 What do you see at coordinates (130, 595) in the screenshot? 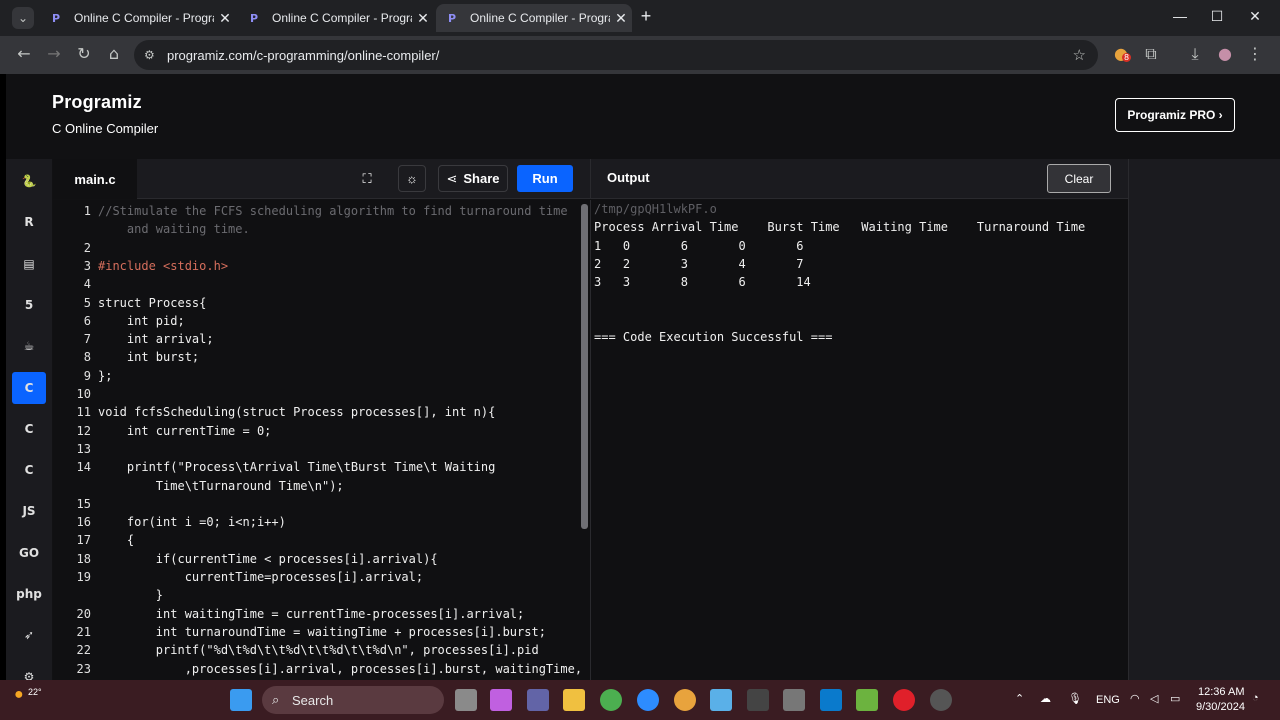
I see `code-line: }` at bounding box center [130, 595].